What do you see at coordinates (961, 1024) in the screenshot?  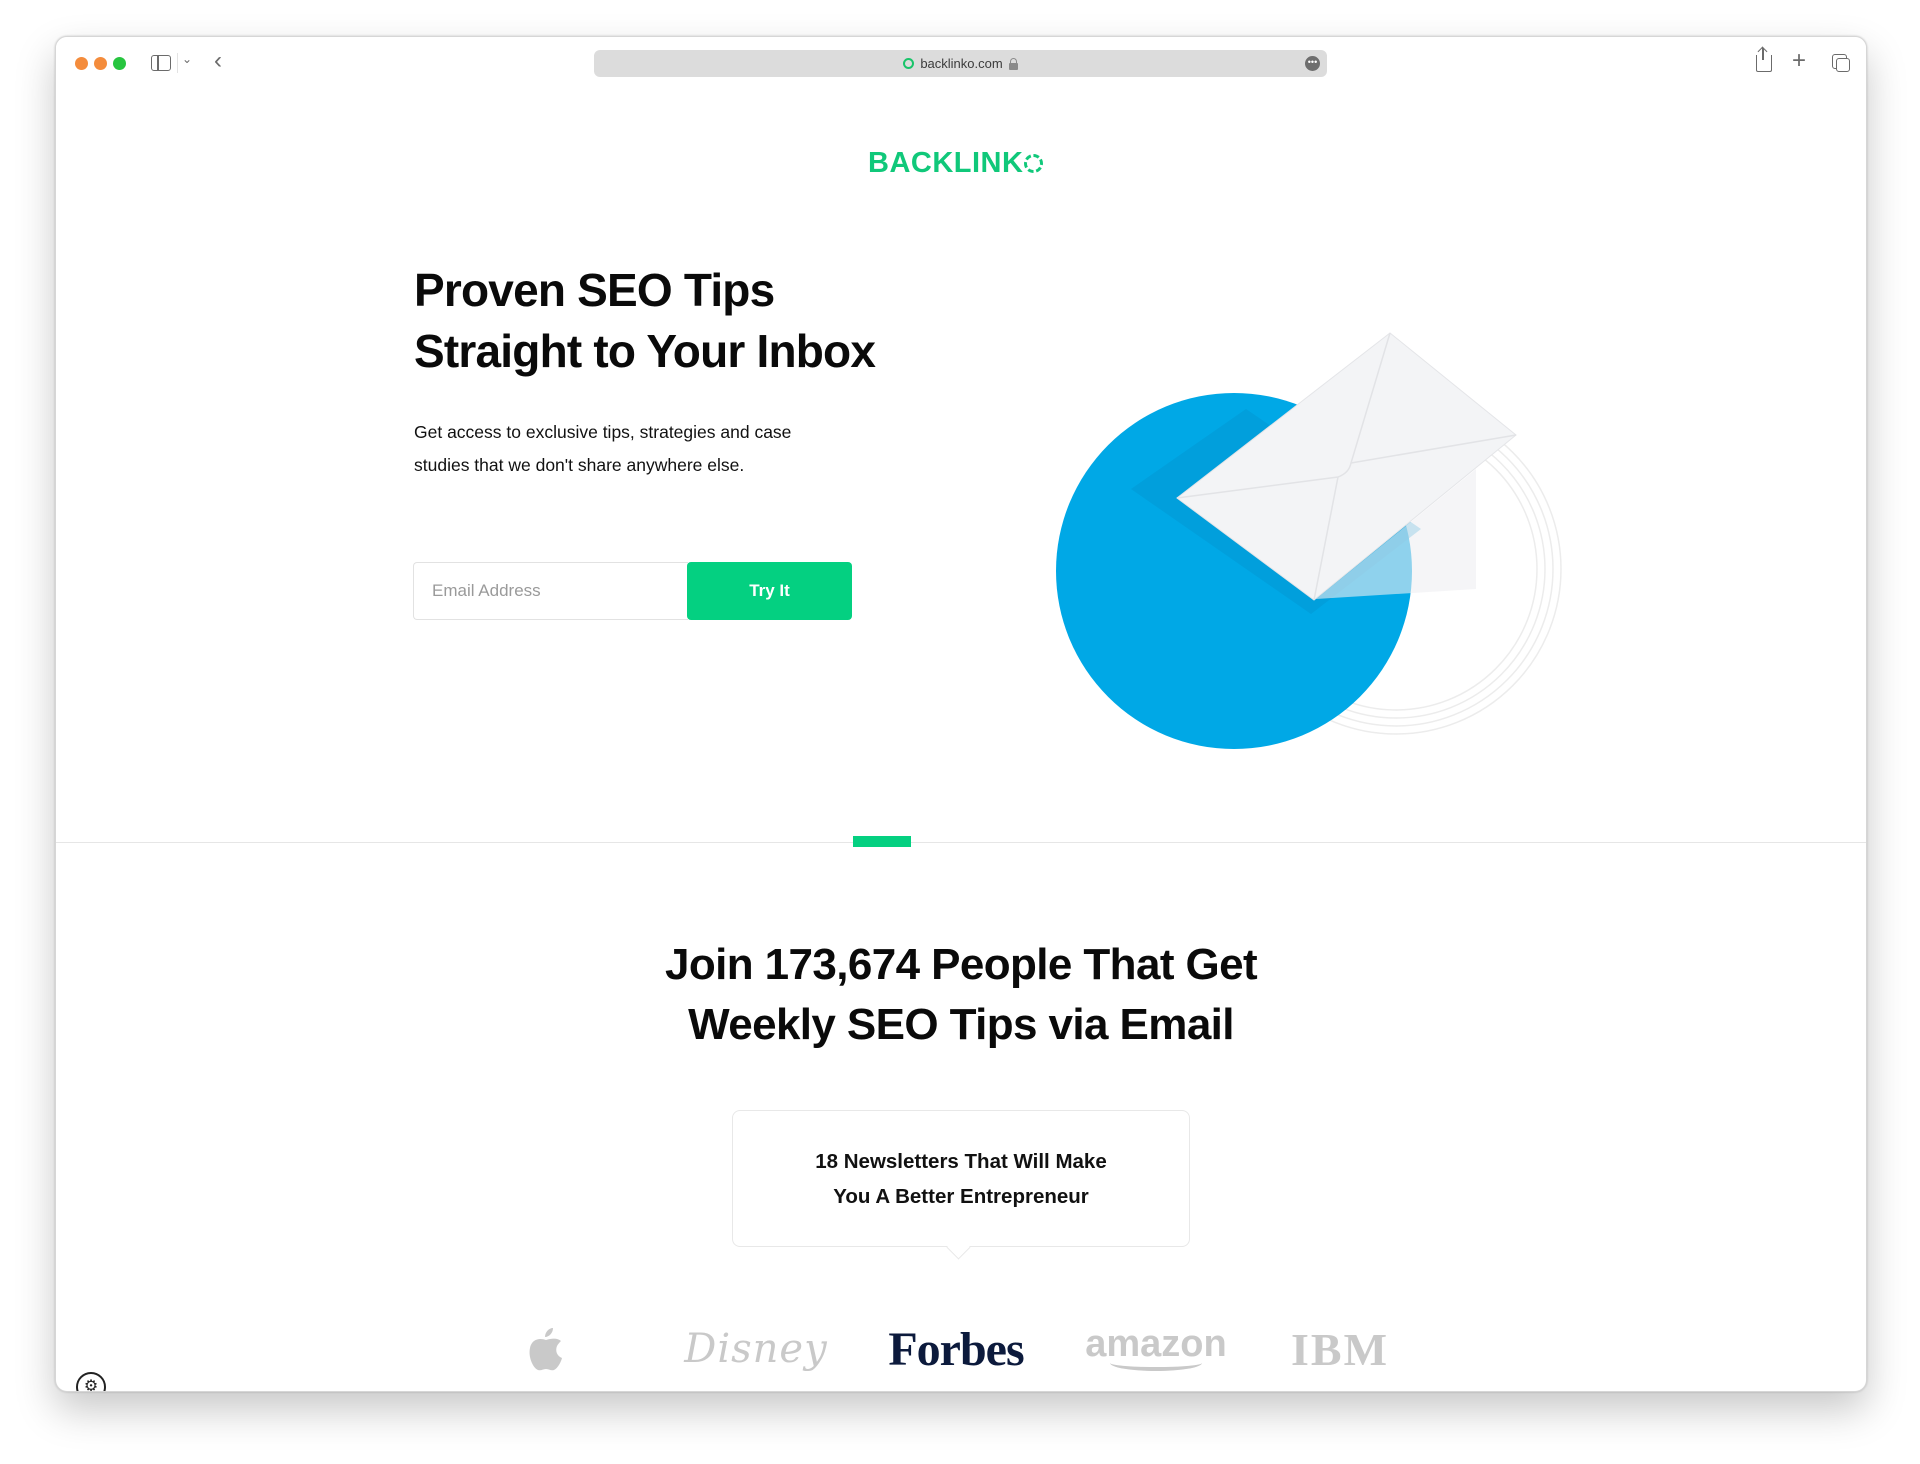 I see `subscribers-heading-line2: Weekly SEO Tips via Email` at bounding box center [961, 1024].